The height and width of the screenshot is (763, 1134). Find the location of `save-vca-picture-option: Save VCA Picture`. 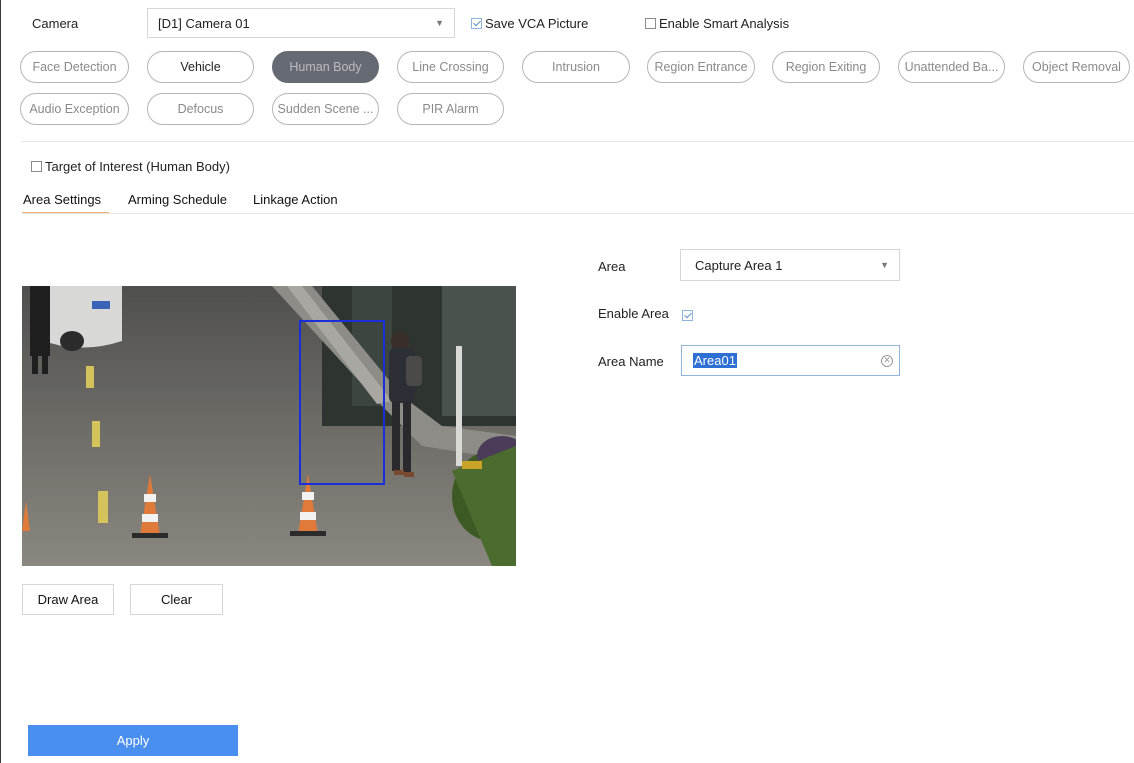

save-vca-picture-option: Save VCA Picture is located at coordinates (529, 23).